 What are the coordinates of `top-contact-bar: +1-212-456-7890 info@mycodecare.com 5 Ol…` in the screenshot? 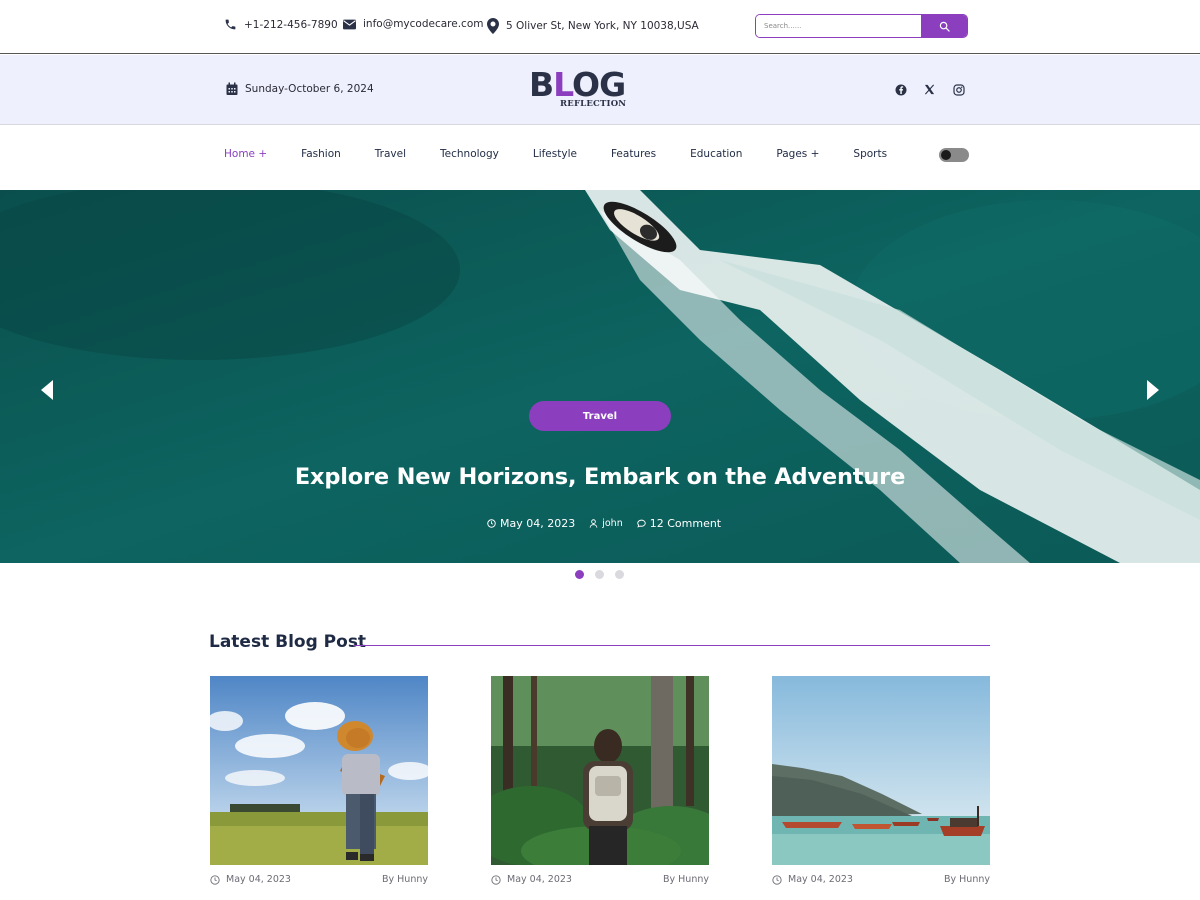 It's located at (600, 27).